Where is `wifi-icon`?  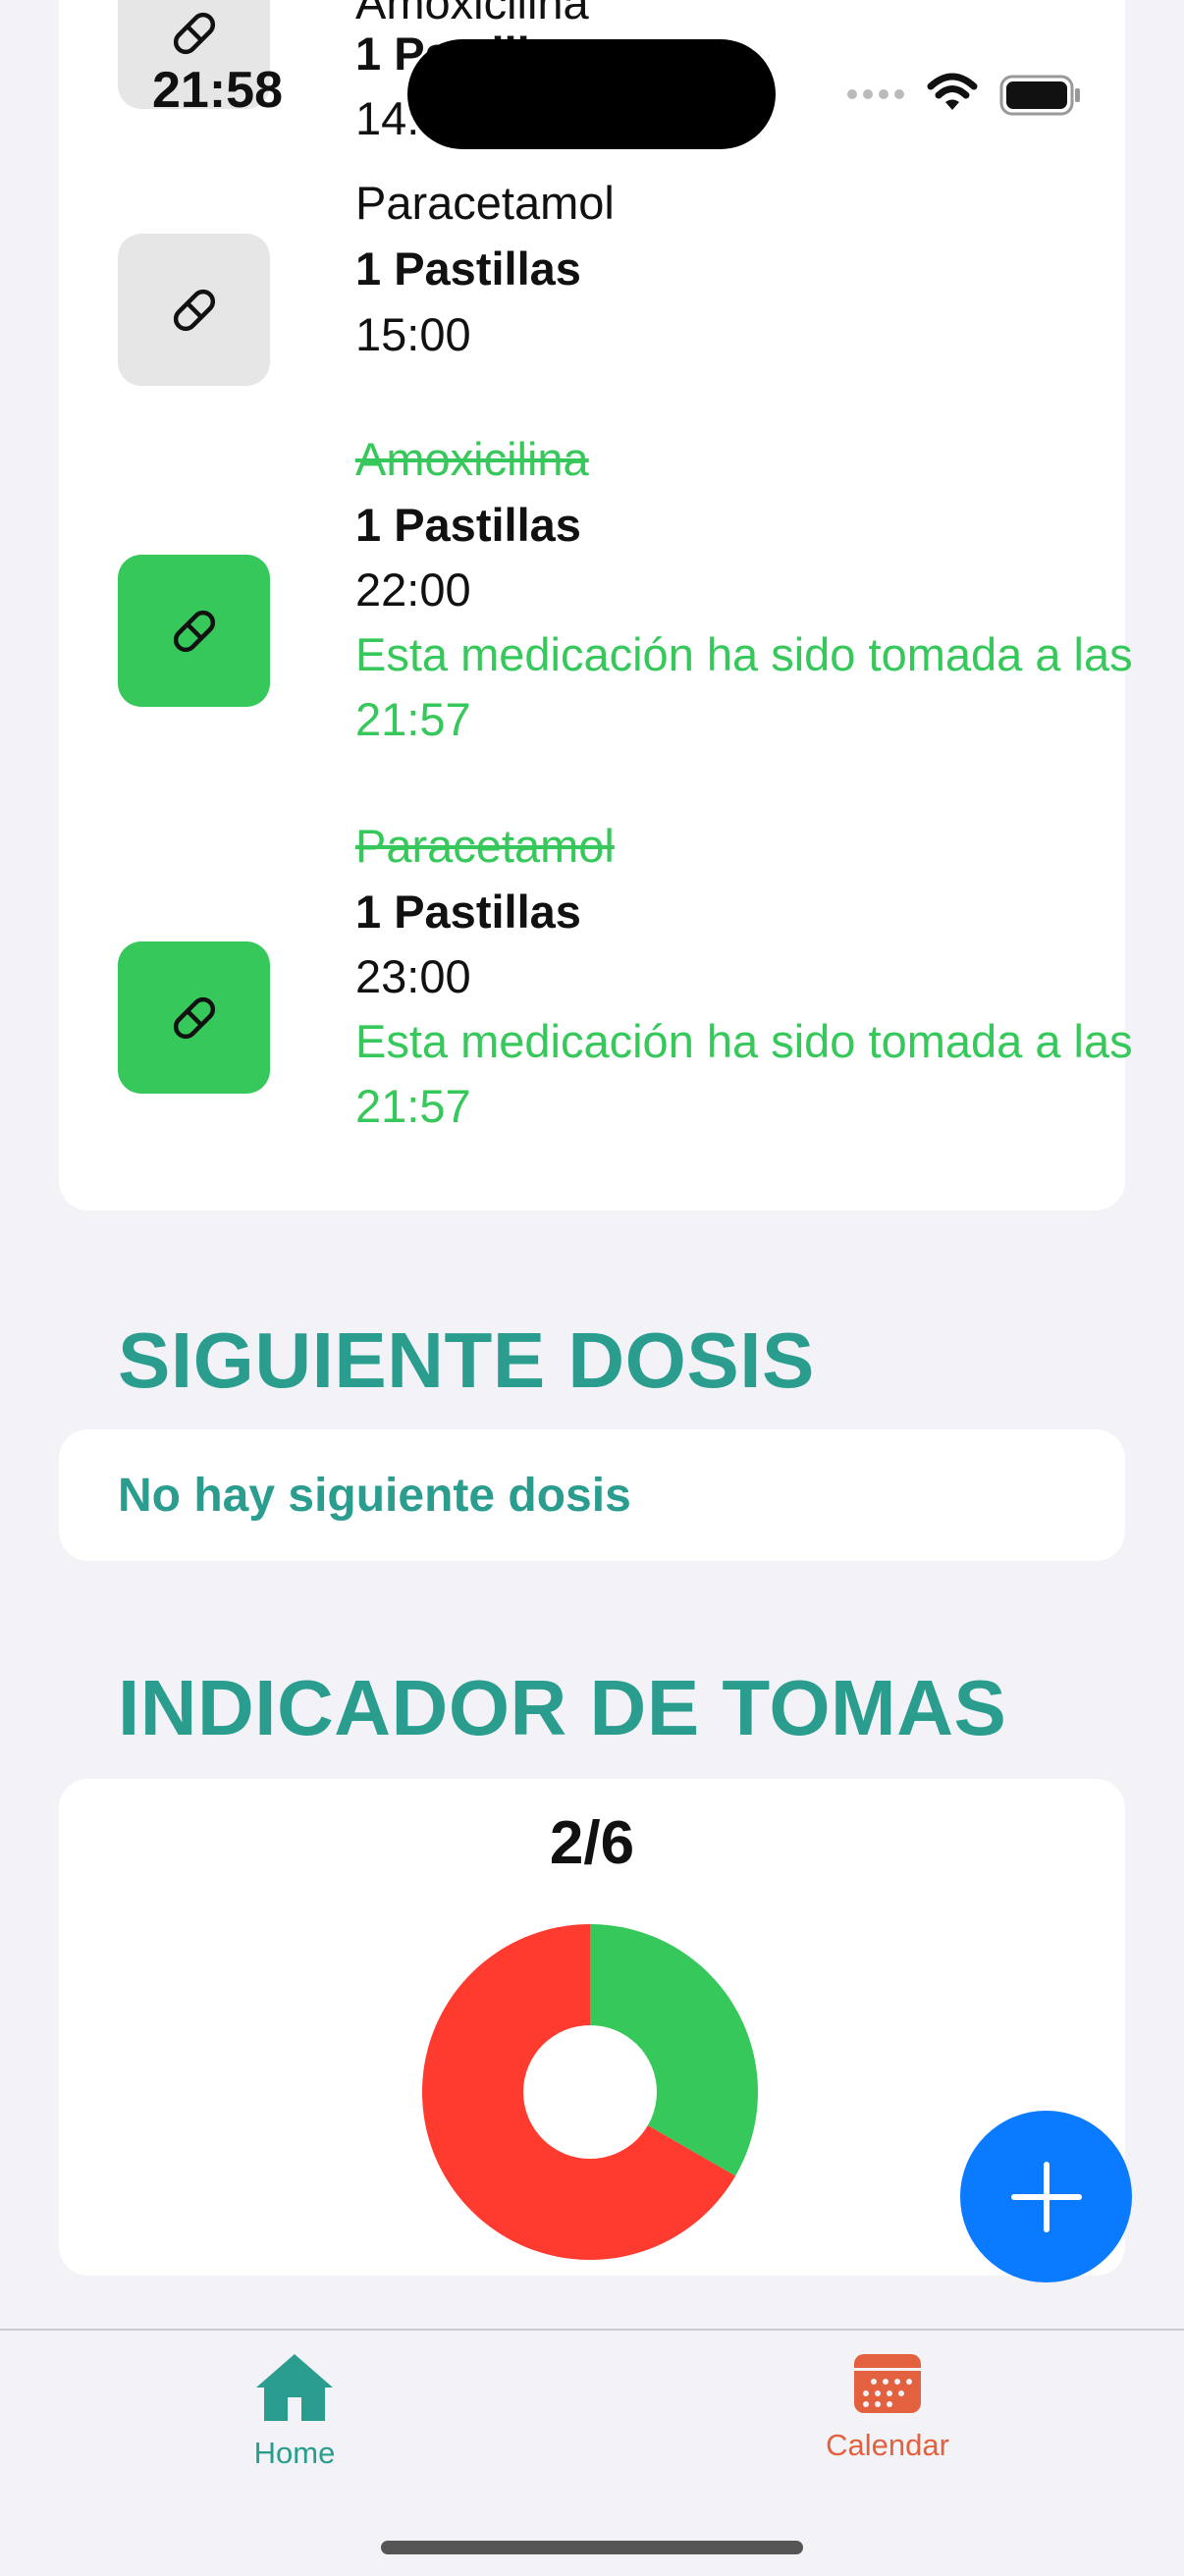
wifi-icon is located at coordinates (952, 95).